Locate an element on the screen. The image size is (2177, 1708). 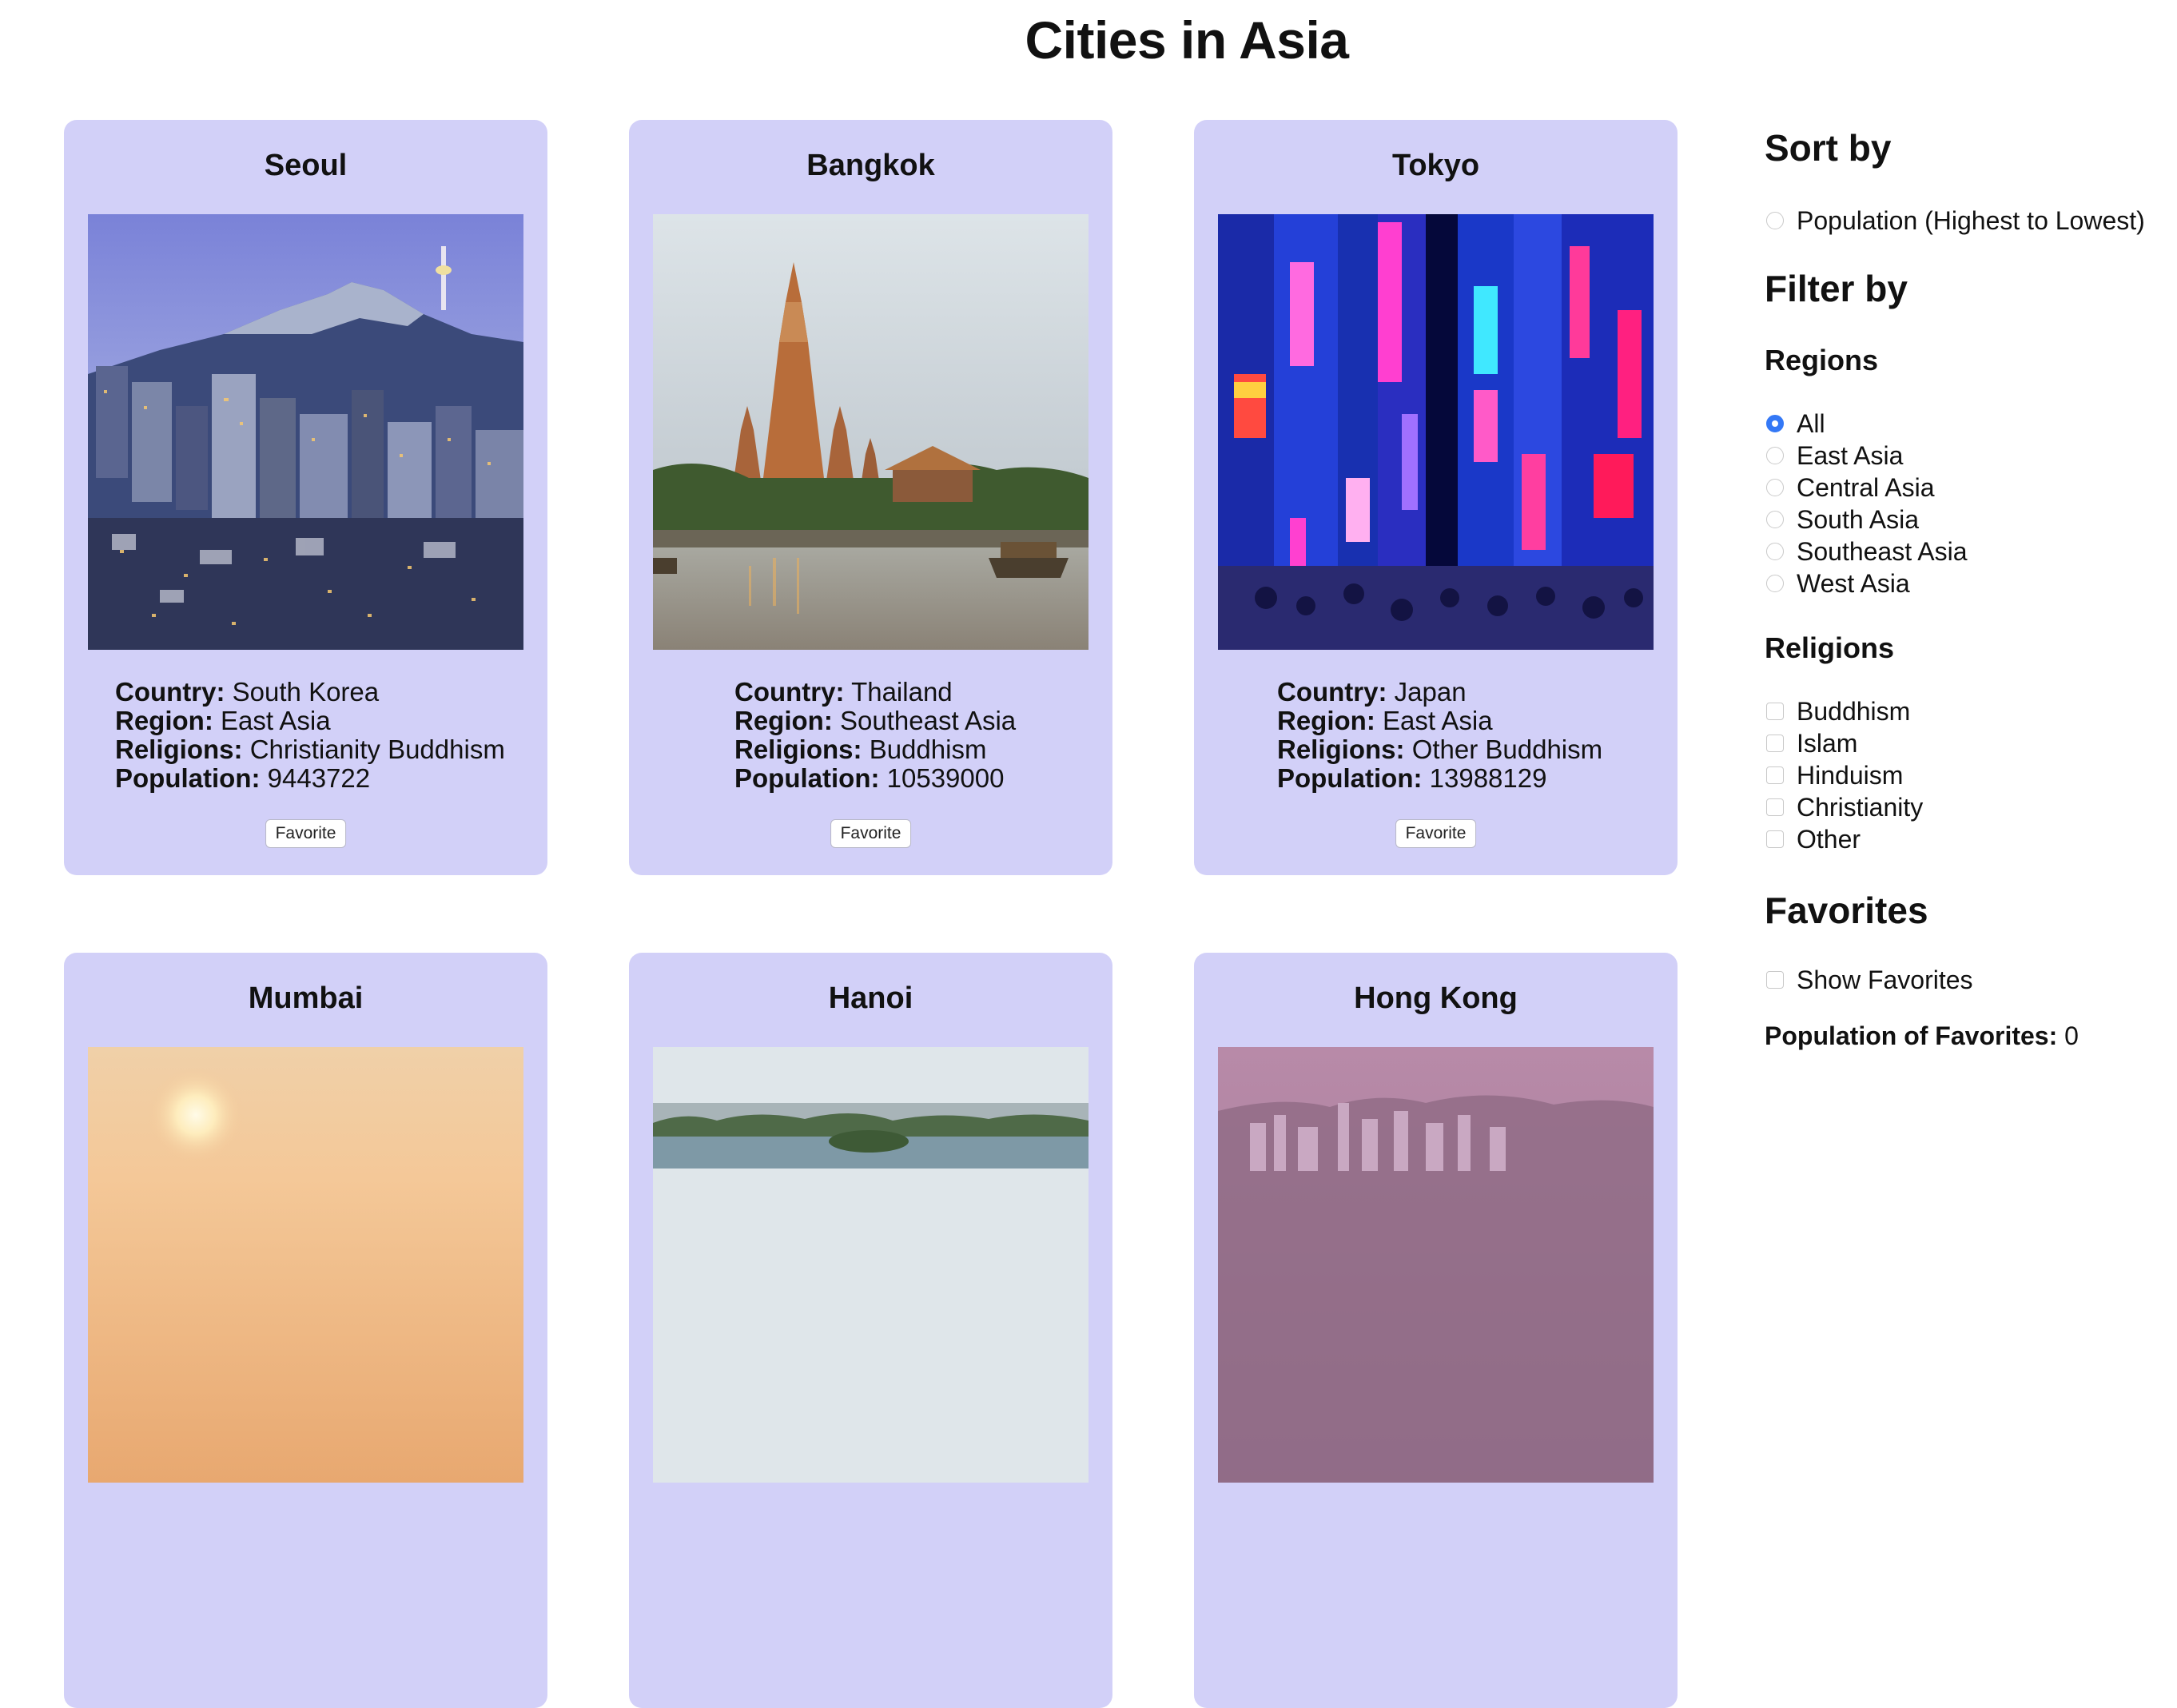
city-card-mumbai: Mumbai is located at coordinates (306, 1330).